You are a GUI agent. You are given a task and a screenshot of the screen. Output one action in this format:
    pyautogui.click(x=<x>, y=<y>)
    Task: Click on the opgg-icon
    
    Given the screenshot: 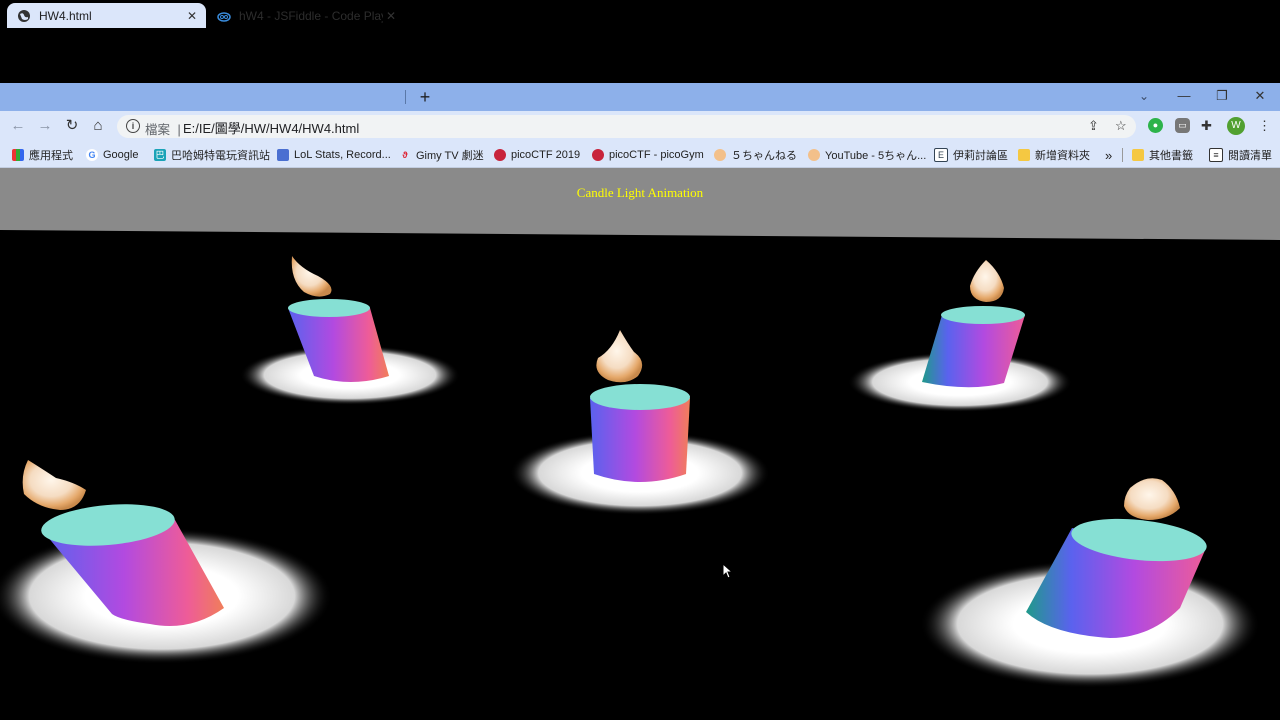 What is the action you would take?
    pyautogui.click(x=283, y=155)
    